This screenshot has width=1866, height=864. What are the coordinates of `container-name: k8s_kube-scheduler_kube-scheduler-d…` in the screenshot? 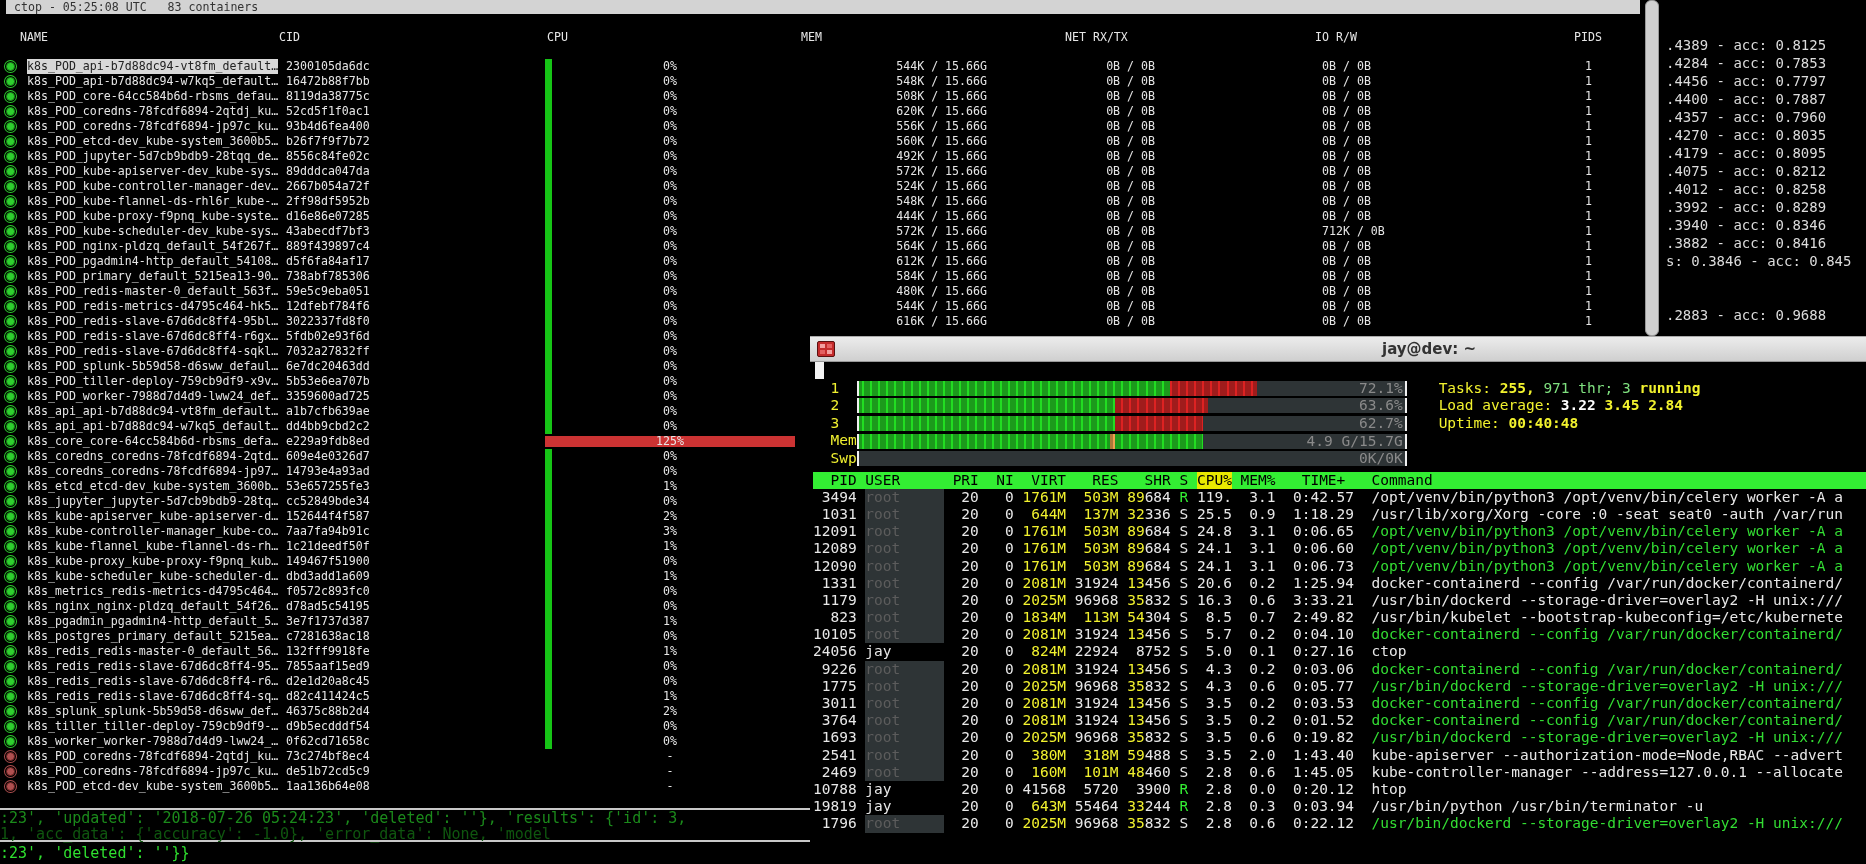 It's located at (153, 576).